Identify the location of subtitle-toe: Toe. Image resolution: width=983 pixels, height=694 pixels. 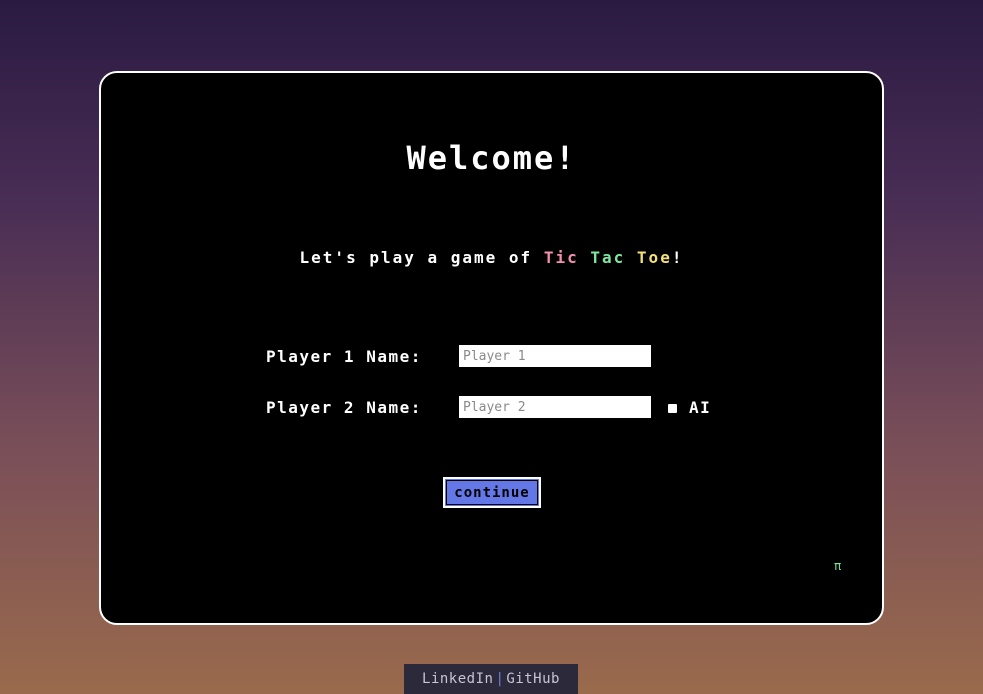
(654, 257).